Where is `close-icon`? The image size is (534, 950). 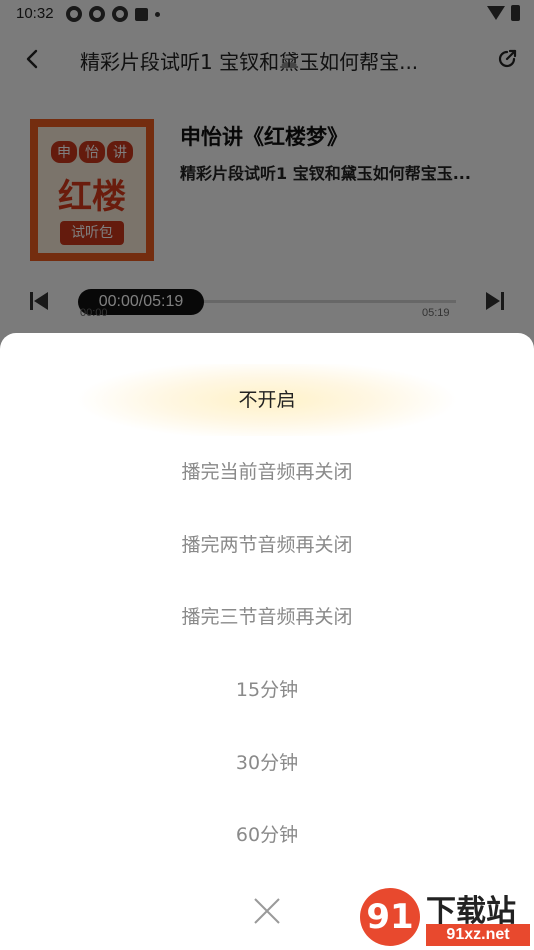
close-icon is located at coordinates (267, 911).